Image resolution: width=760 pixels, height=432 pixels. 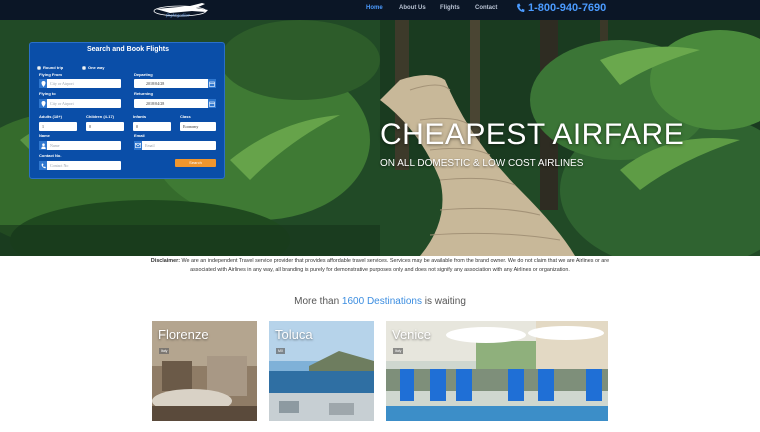 I want to click on children-select: 0, so click(x=105, y=126).